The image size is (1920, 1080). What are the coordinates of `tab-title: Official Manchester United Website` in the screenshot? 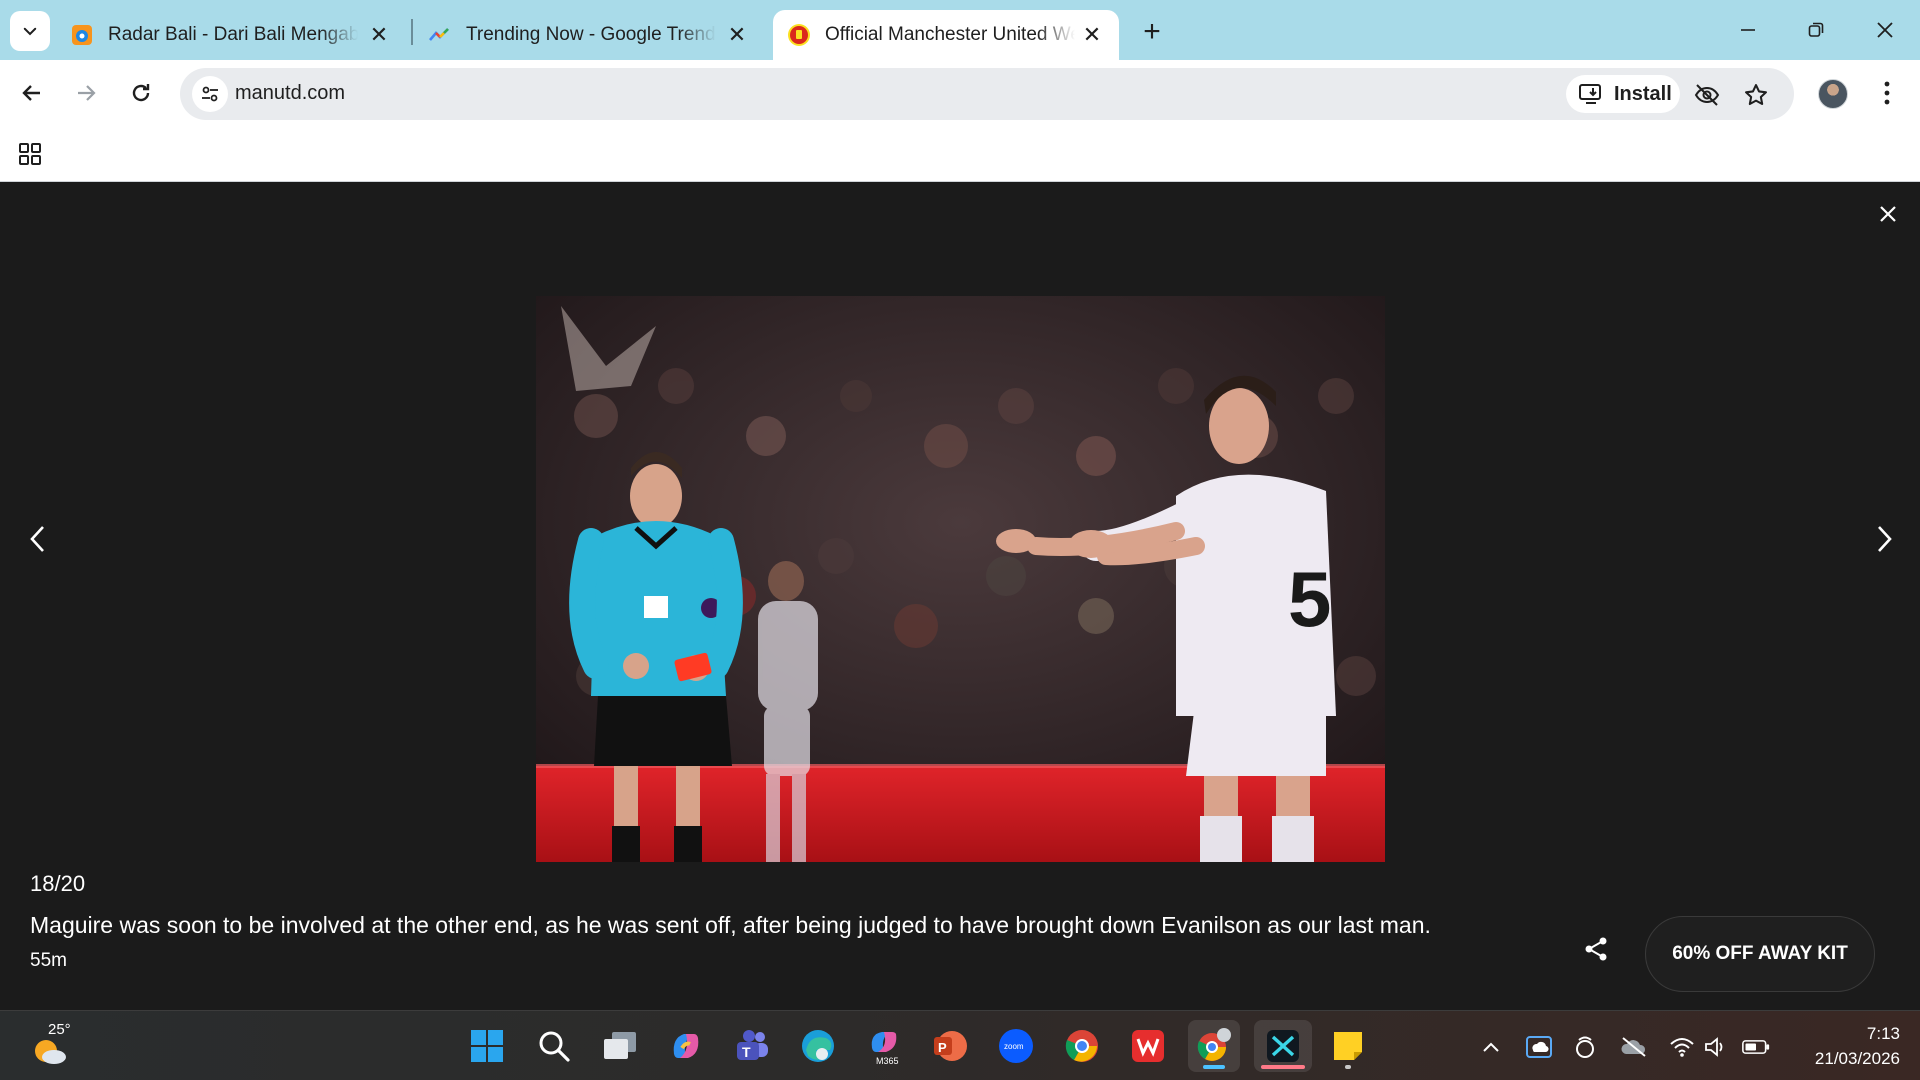 It's located at (950, 34).